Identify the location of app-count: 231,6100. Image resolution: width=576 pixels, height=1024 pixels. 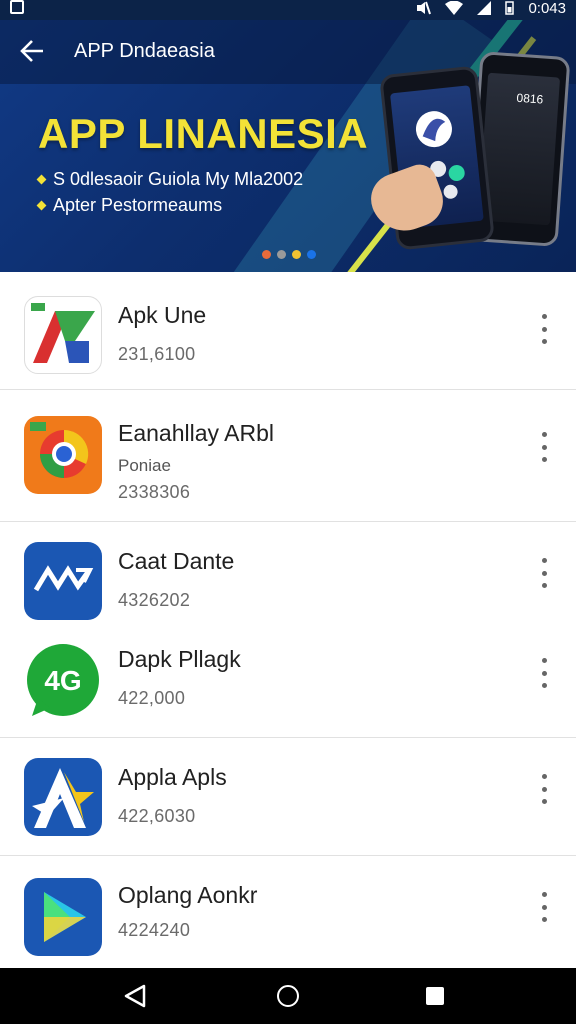
(157, 354).